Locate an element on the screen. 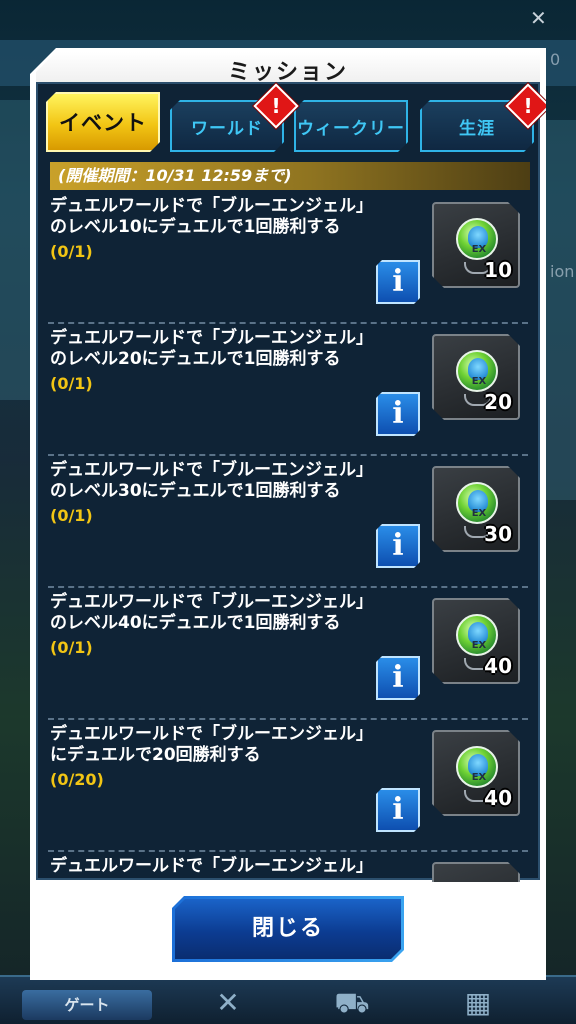  reward-box is located at coordinates (476, 872).